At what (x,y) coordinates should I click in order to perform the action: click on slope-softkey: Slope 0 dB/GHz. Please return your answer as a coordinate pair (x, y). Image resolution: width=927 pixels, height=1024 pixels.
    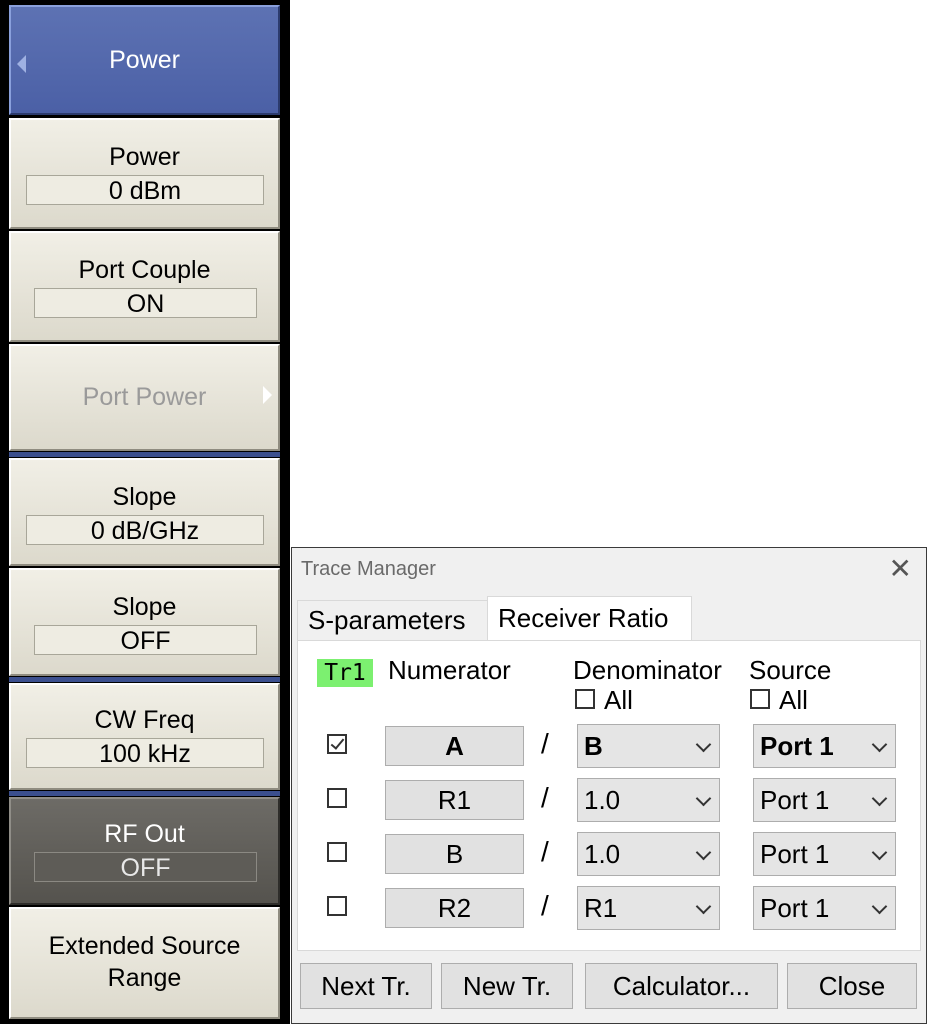
    Looking at the image, I should click on (144, 512).